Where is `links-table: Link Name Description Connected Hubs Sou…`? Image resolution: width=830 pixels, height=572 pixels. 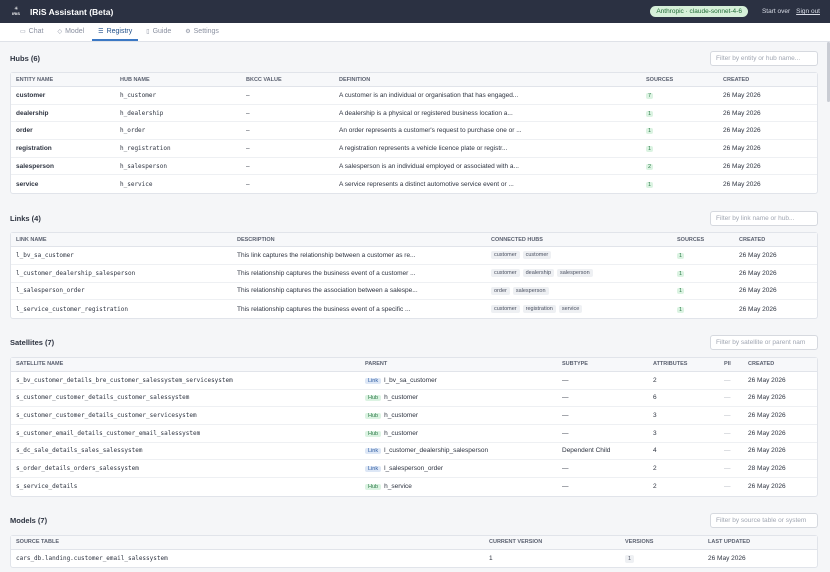 links-table: Link Name Description Connected Hubs Sou… is located at coordinates (414, 275).